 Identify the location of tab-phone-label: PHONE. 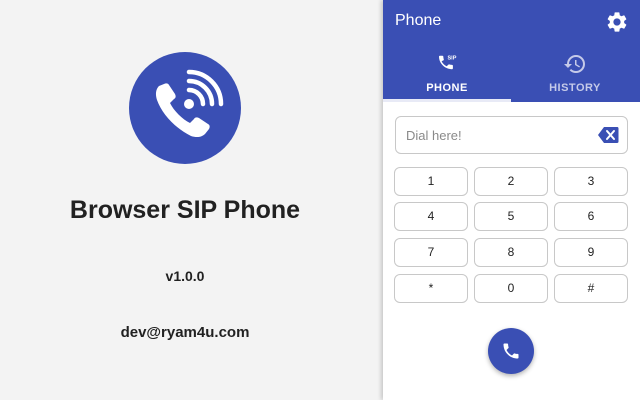
(447, 88).